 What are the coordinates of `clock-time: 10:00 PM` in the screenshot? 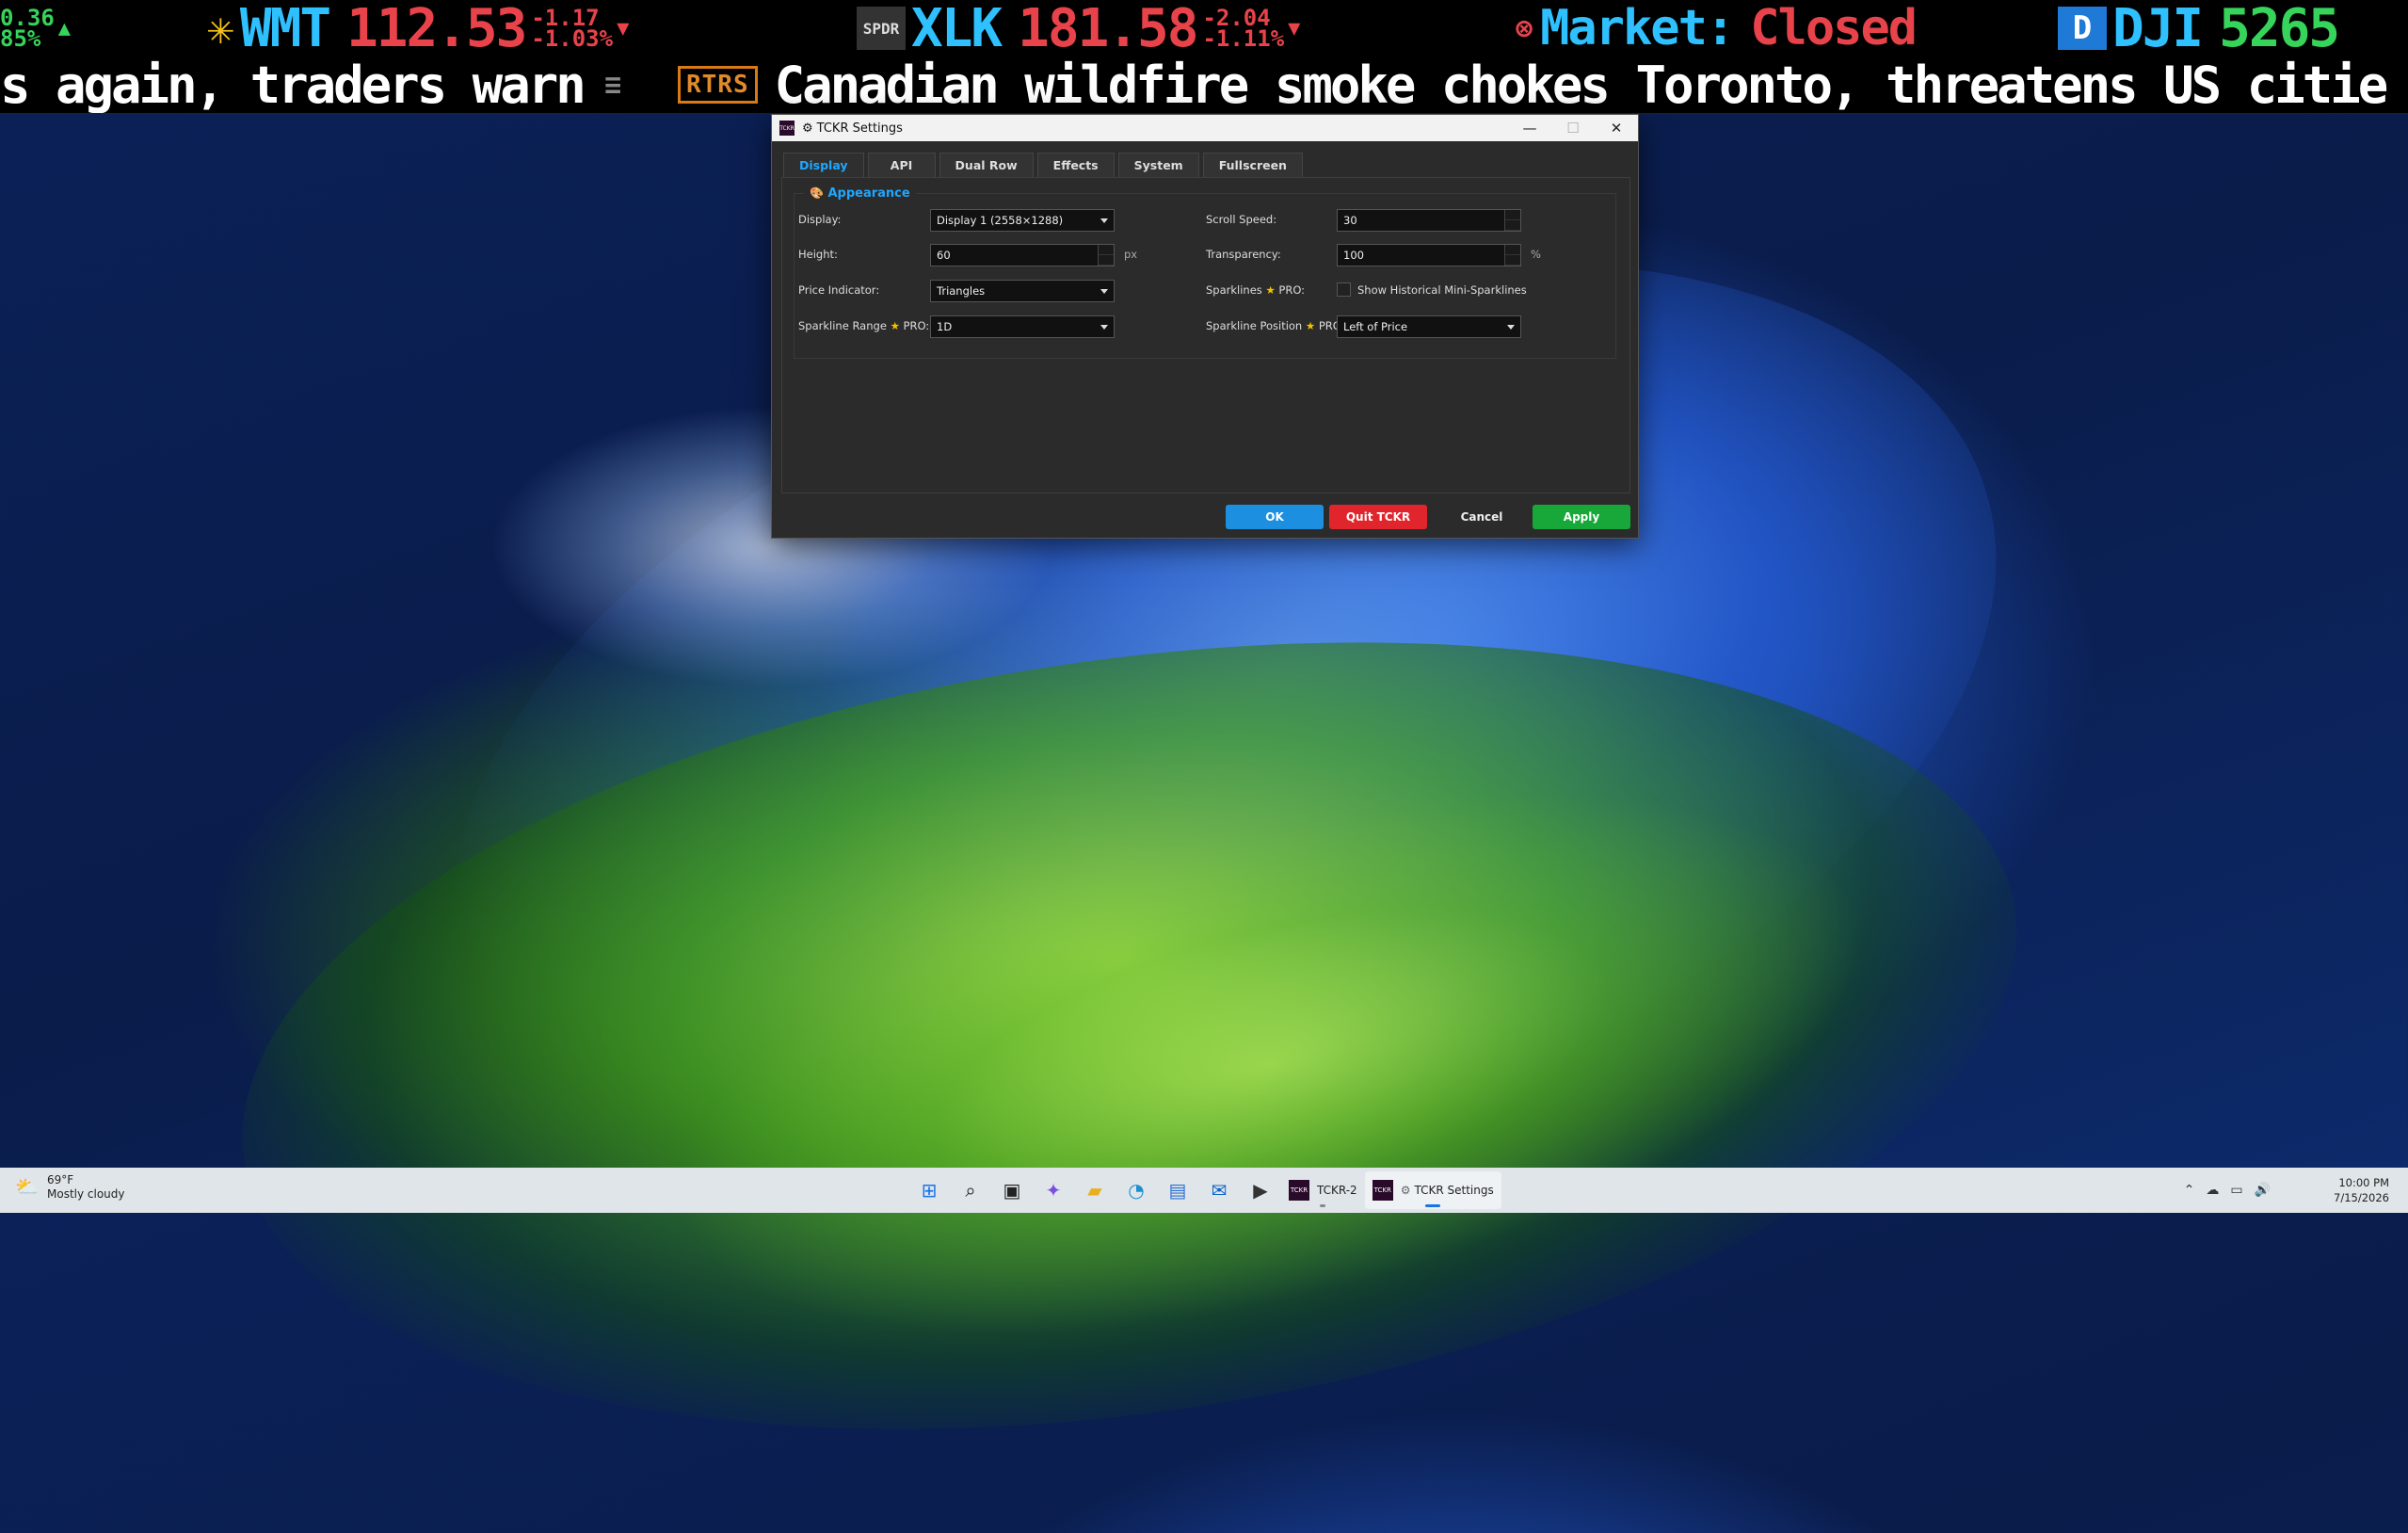 It's located at (2364, 1182).